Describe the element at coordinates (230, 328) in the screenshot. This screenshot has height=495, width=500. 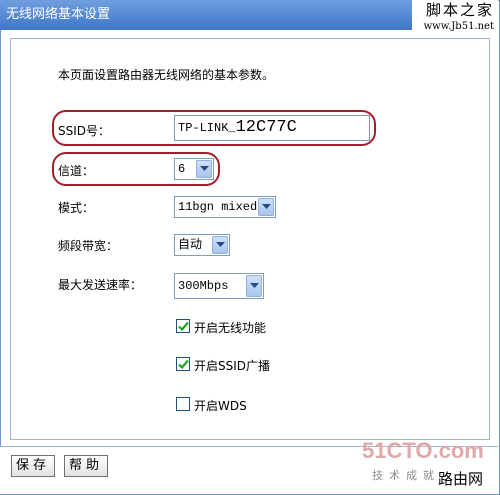
I see `enable-wireless-label: 开启无线功能` at that location.